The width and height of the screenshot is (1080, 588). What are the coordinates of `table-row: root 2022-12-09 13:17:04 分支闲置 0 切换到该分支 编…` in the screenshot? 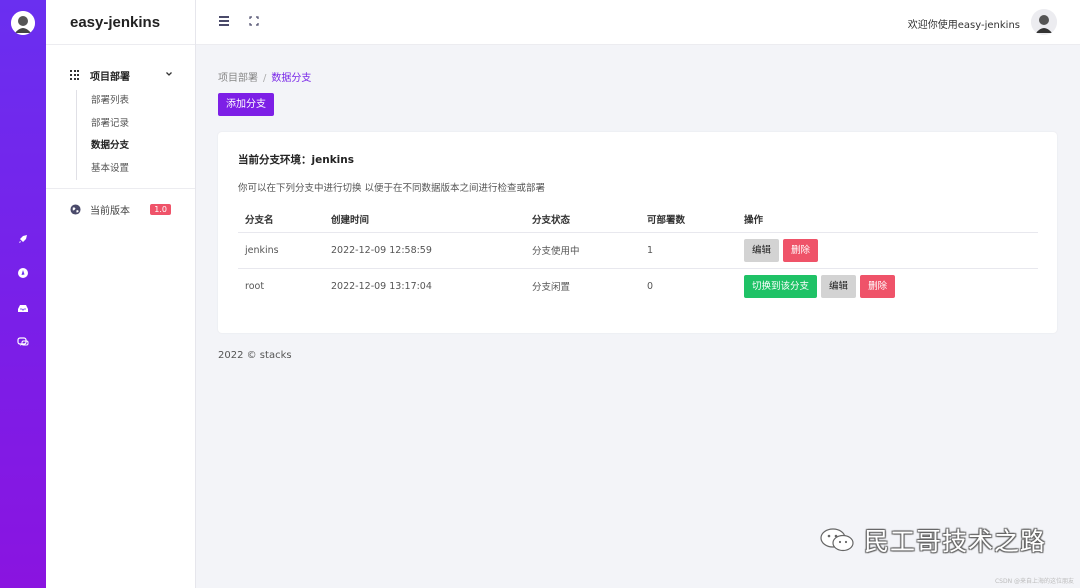 It's located at (638, 286).